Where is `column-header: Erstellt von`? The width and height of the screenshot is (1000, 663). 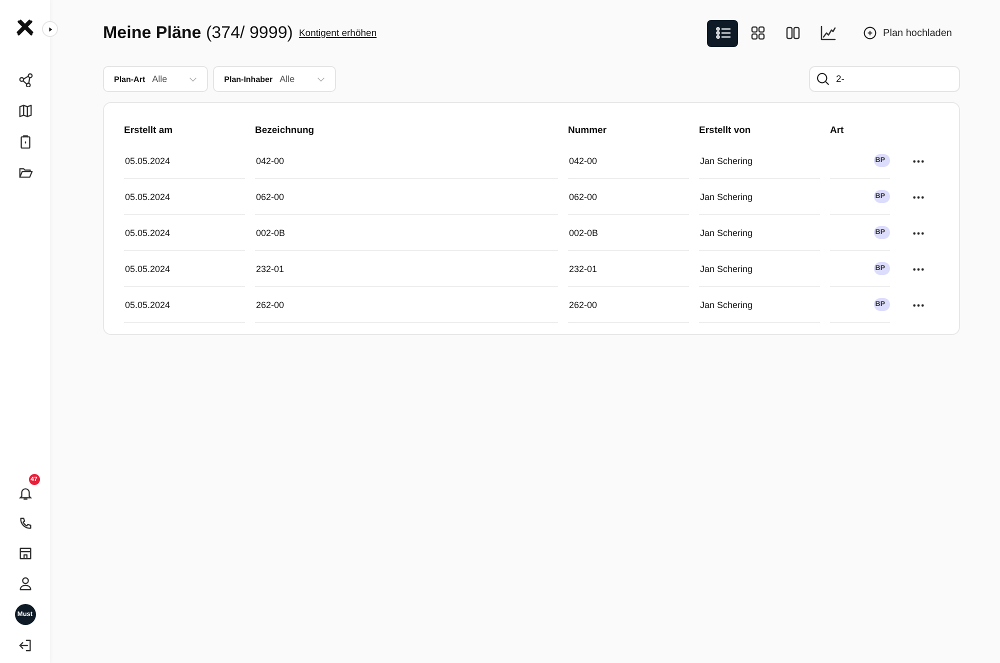 column-header: Erstellt von is located at coordinates (725, 131).